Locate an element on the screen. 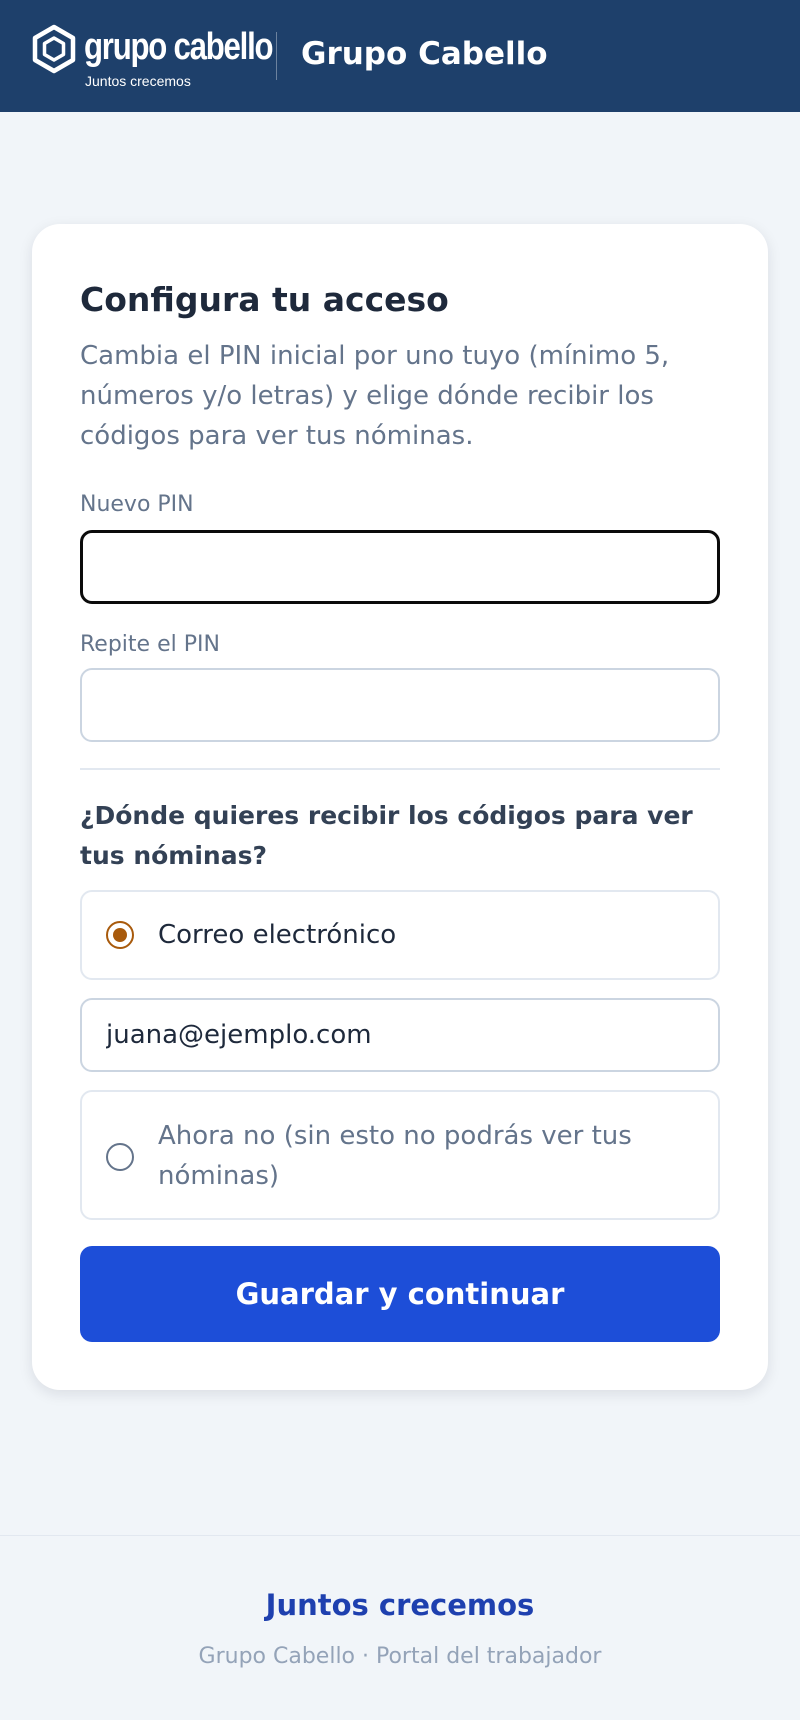 This screenshot has height=1720, width=800. company-logo: grupo cabello Juntos crecemos is located at coordinates (153, 57).